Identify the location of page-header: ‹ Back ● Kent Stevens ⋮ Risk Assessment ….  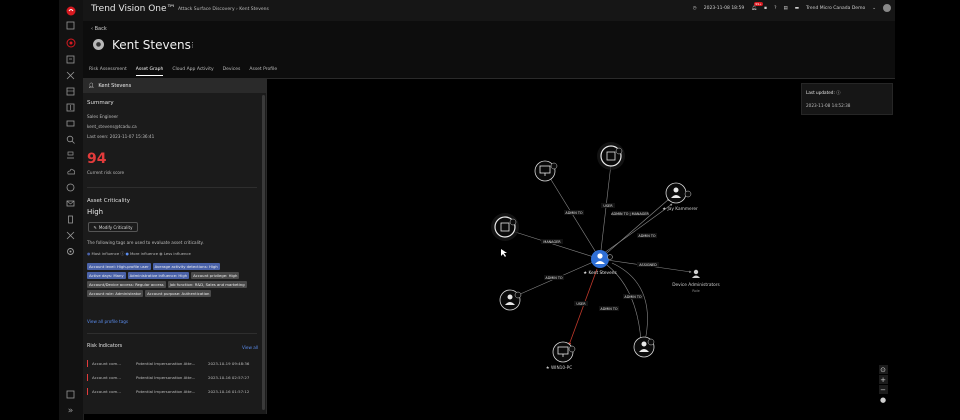
(489, 50).